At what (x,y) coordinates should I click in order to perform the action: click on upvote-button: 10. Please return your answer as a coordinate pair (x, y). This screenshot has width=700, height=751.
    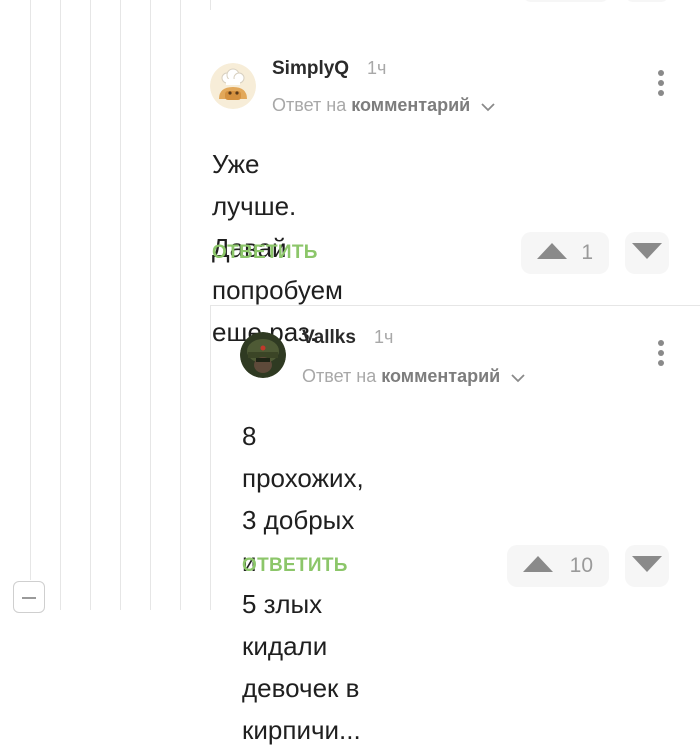
    Looking at the image, I should click on (558, 566).